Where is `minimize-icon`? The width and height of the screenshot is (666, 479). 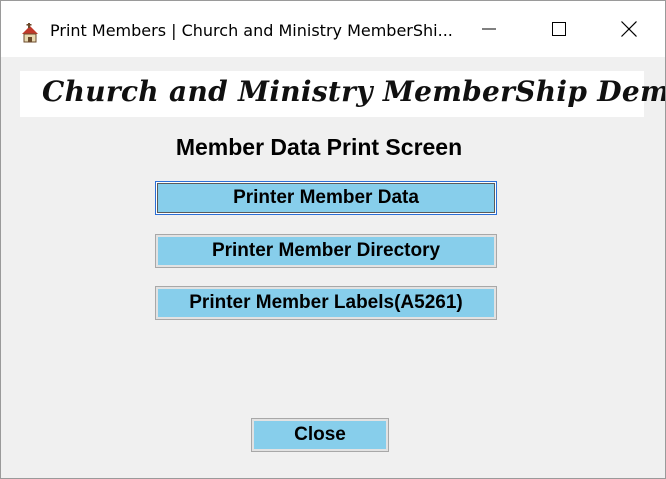
minimize-icon is located at coordinates (489, 29).